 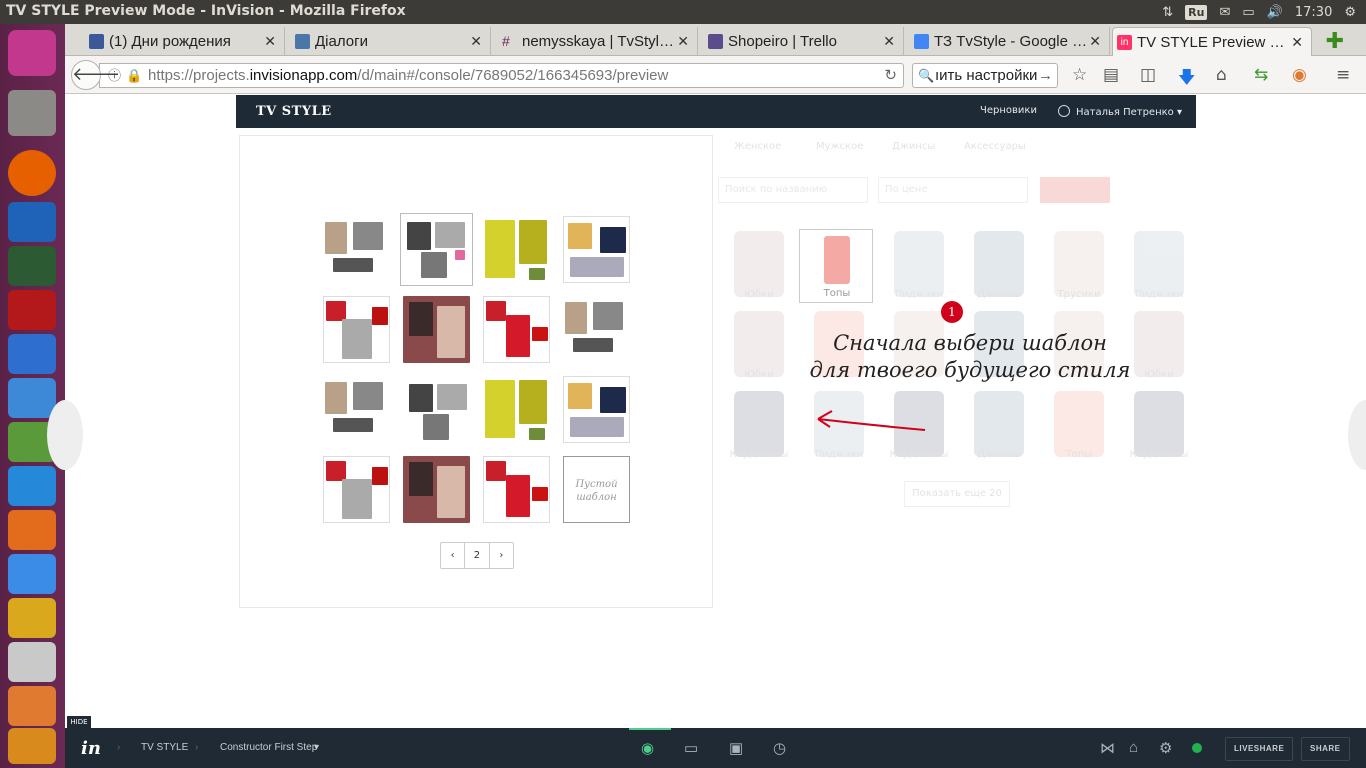 I want to click on comment-icon: ▣, so click(x=736, y=748).